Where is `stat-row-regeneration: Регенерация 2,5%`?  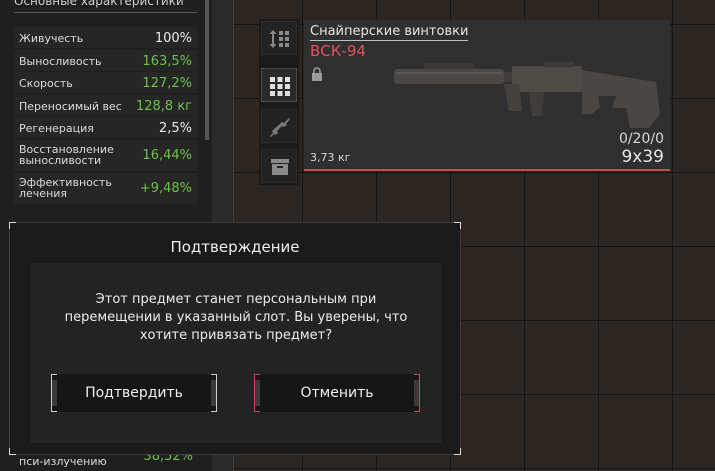 stat-row-regeneration: Регенерация 2,5% is located at coordinates (105, 127).